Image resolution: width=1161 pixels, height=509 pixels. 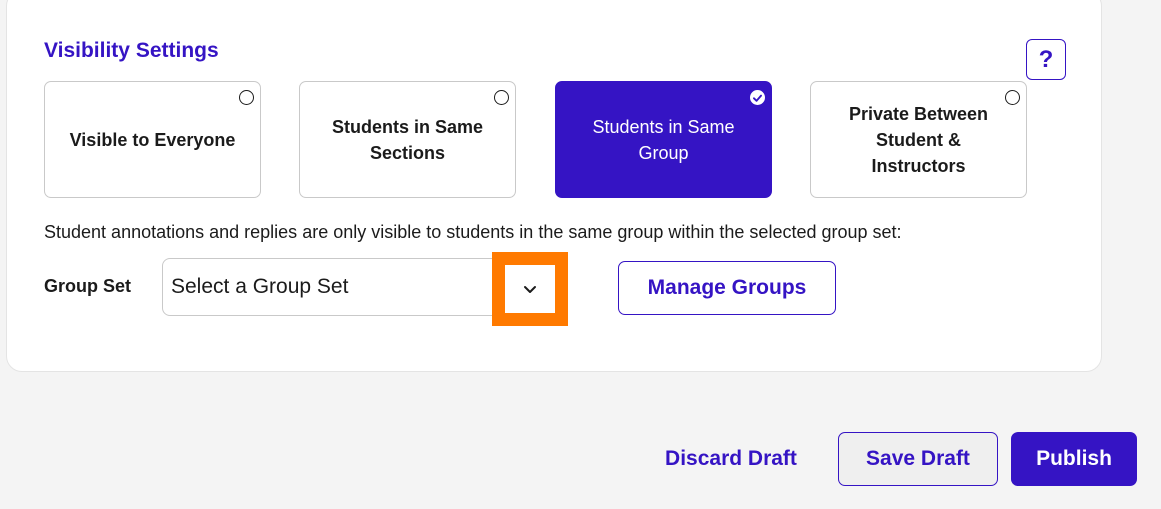 I want to click on chevron-down-icon, so click(x=530, y=289).